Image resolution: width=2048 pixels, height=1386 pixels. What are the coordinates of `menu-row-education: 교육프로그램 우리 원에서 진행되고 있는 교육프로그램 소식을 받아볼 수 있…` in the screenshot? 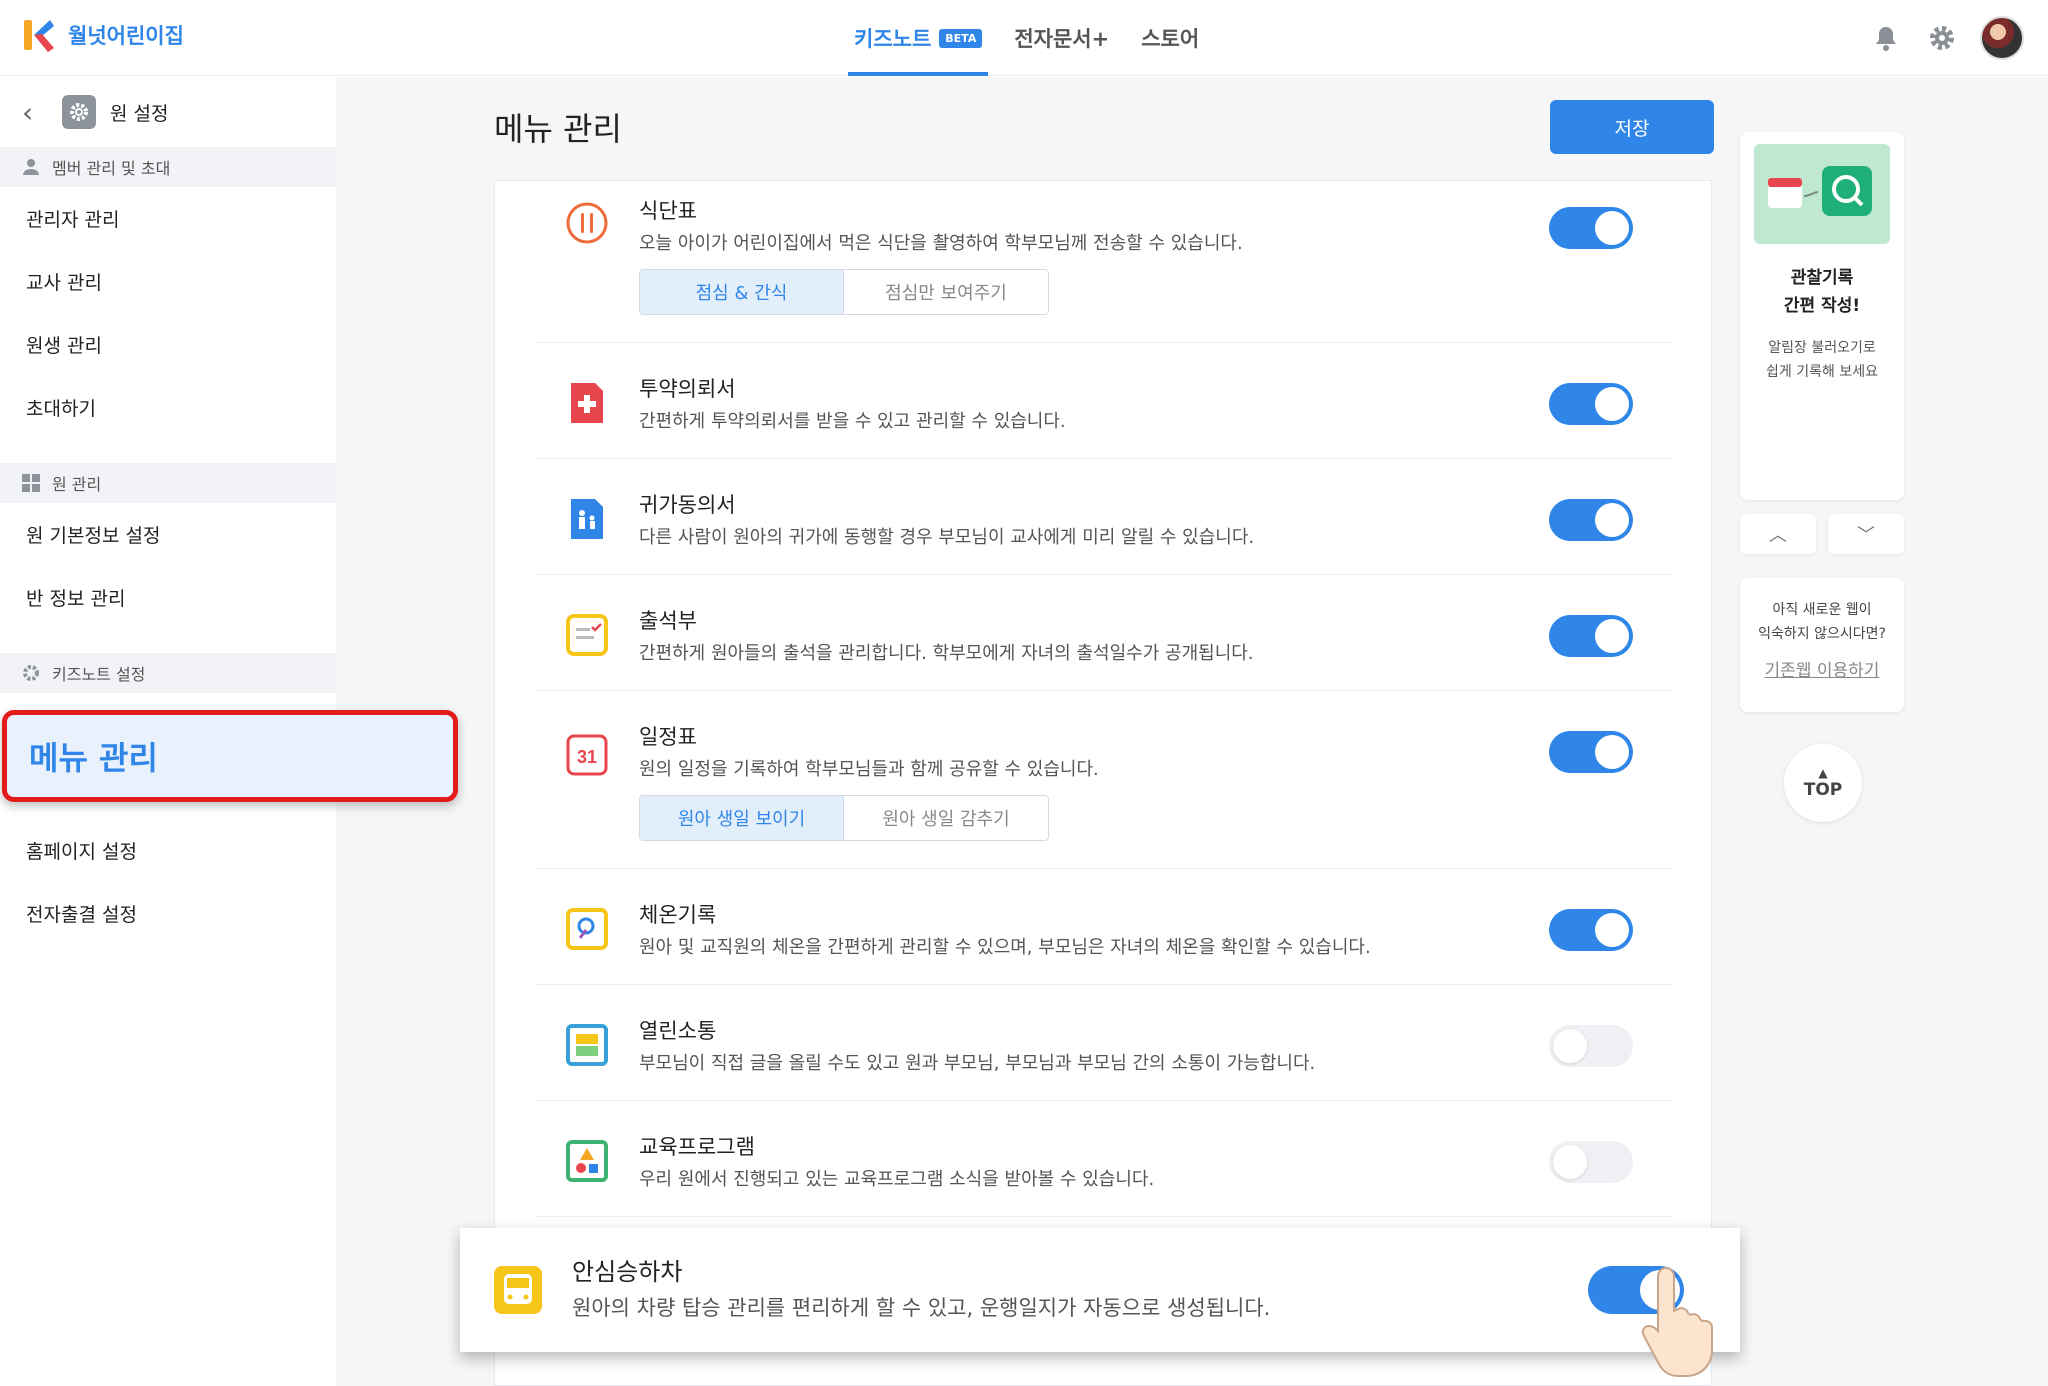 It's located at (1104, 1159).